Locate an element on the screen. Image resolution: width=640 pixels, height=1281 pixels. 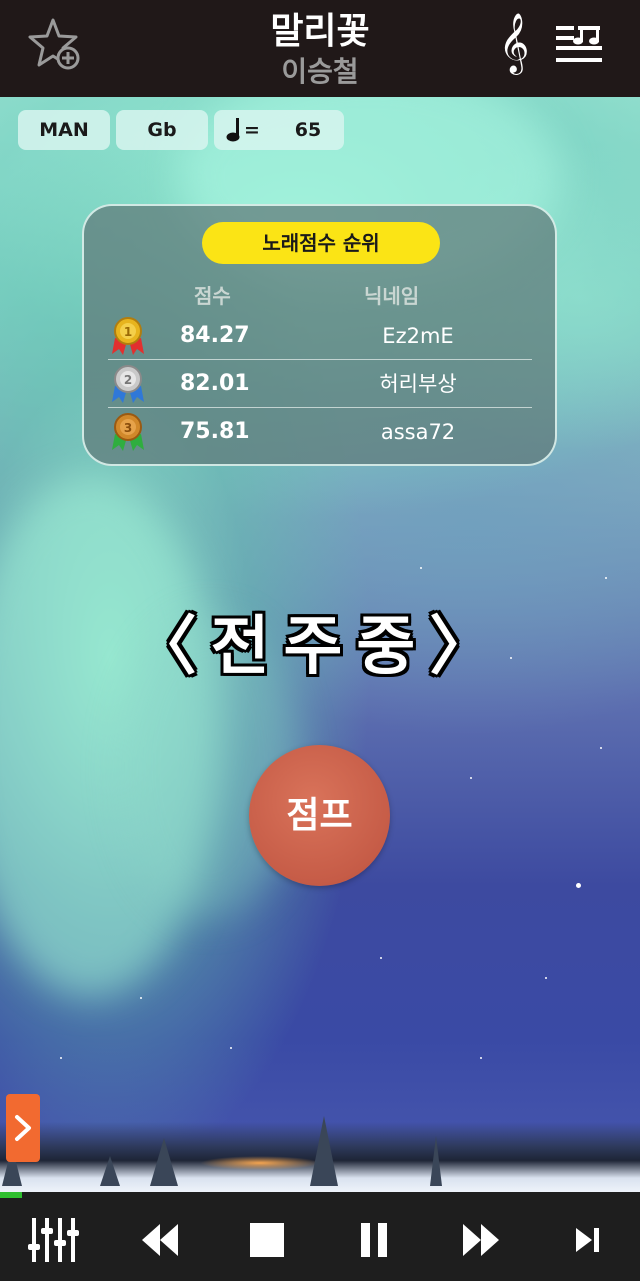
rank-nickname: Ez2mE is located at coordinates (418, 336).